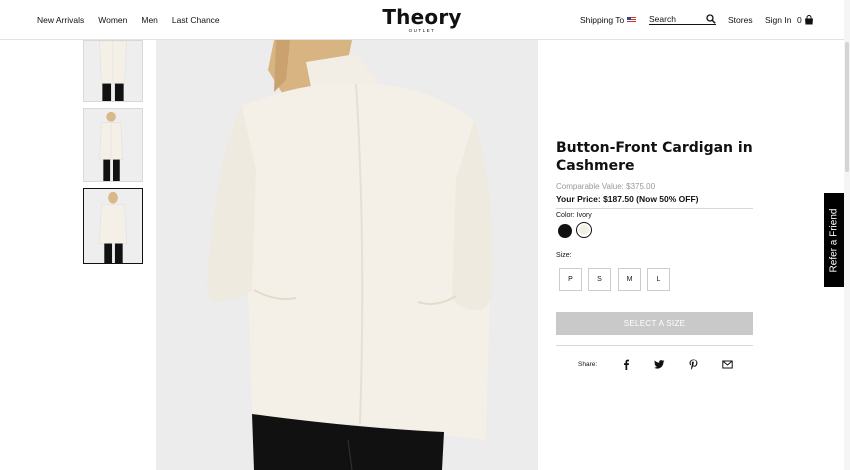  Describe the element at coordinates (809, 20) in the screenshot. I see `shopping-bag-icon` at that location.